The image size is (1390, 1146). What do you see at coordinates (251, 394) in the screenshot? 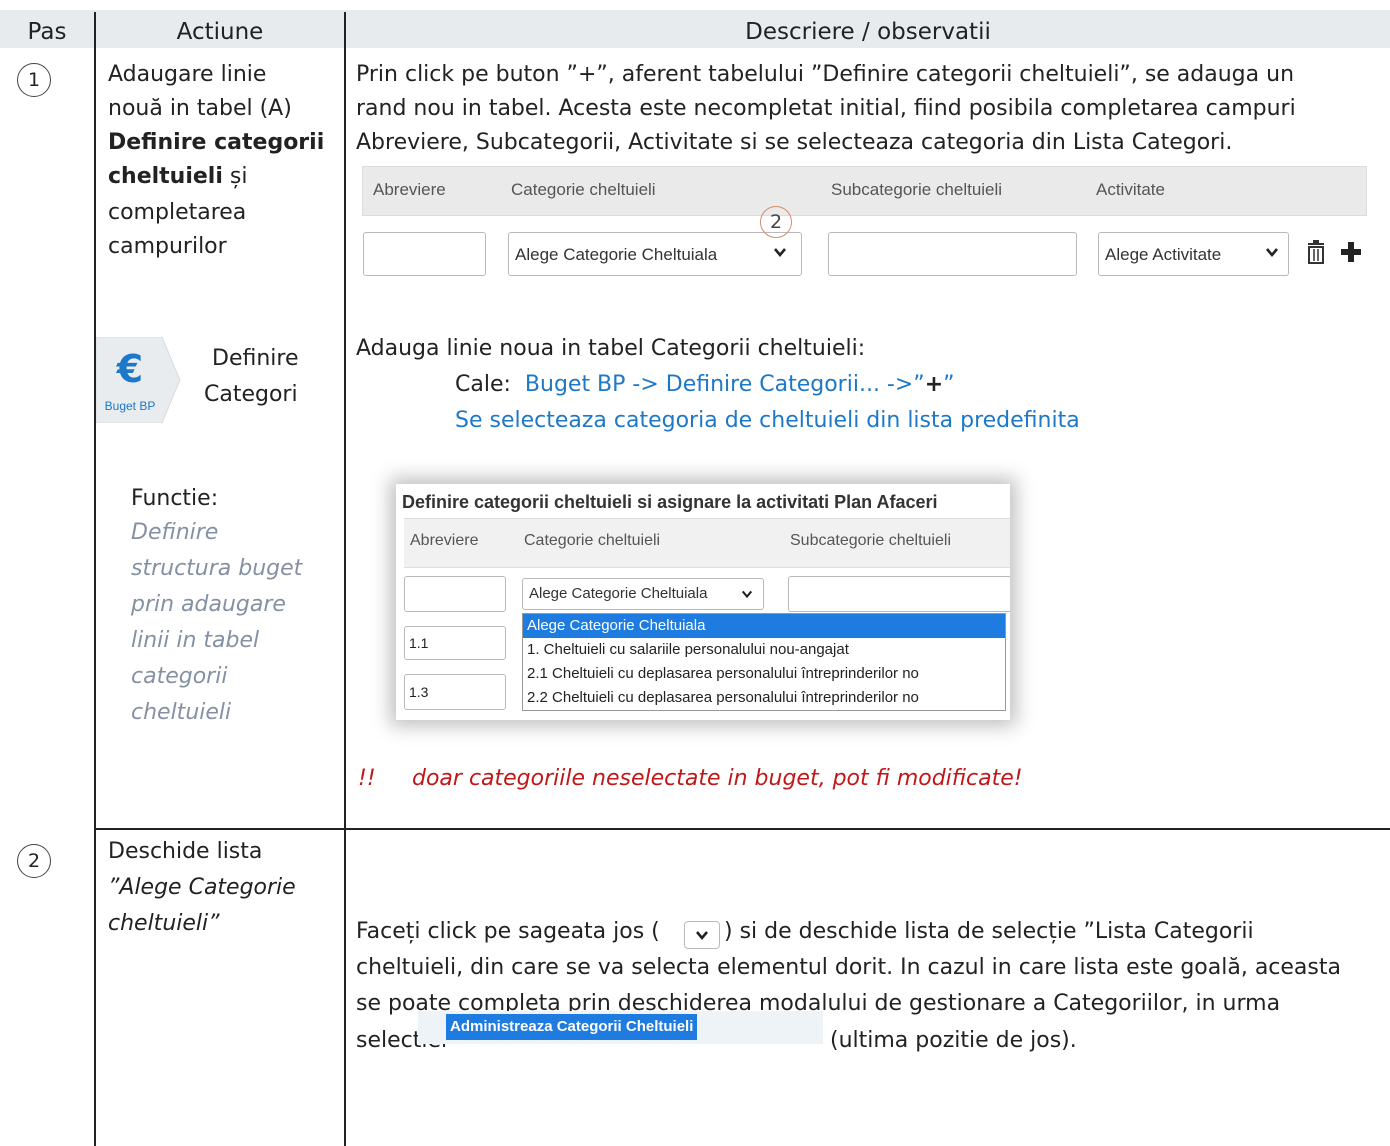
I see `menu-text-line: Categori` at bounding box center [251, 394].